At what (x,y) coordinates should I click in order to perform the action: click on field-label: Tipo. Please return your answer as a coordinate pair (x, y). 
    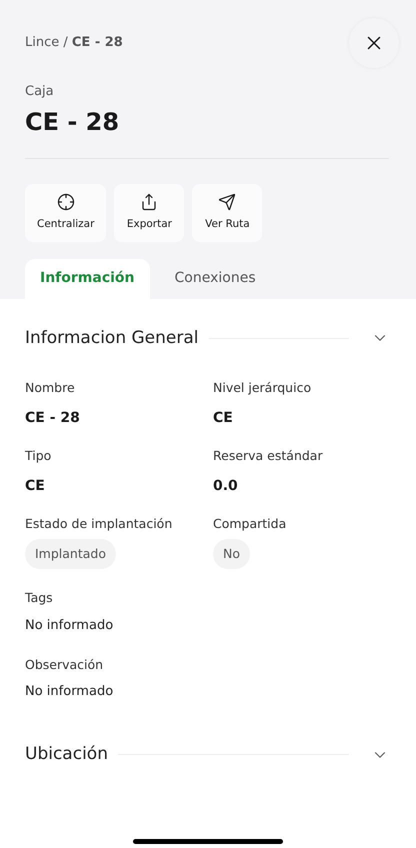
    Looking at the image, I should click on (38, 455).